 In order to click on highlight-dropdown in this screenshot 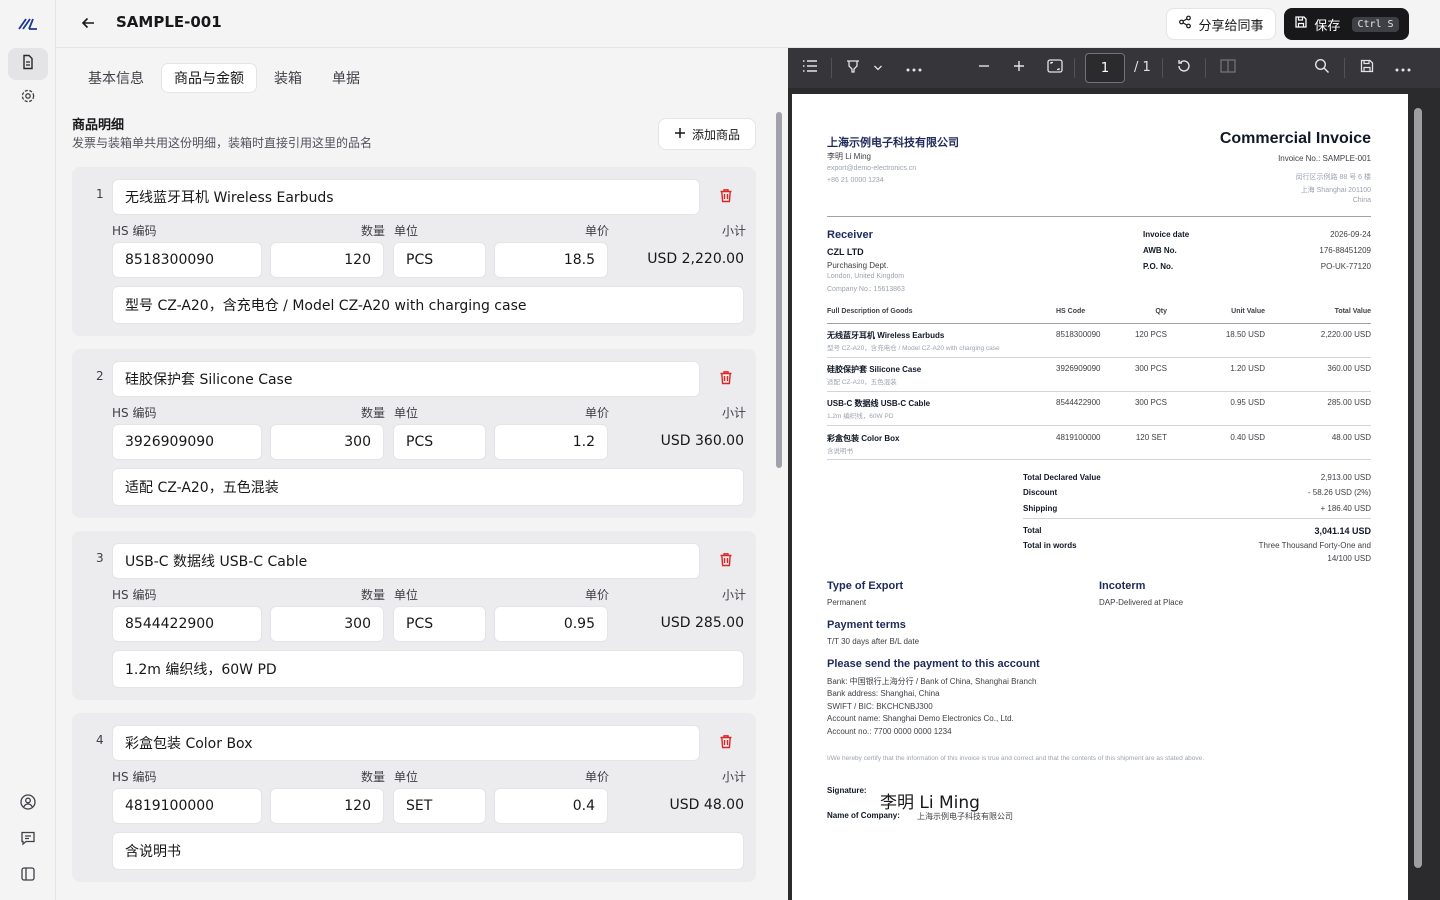, I will do `click(878, 68)`.